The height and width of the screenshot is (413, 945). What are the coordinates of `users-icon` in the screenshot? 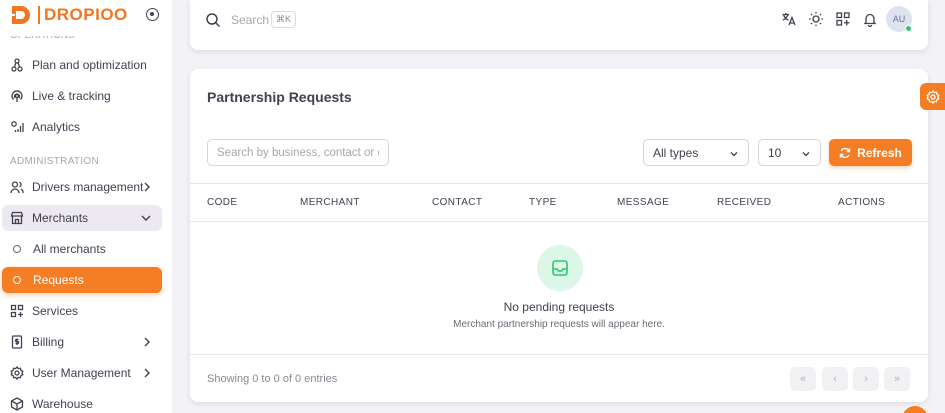 It's located at (17, 187).